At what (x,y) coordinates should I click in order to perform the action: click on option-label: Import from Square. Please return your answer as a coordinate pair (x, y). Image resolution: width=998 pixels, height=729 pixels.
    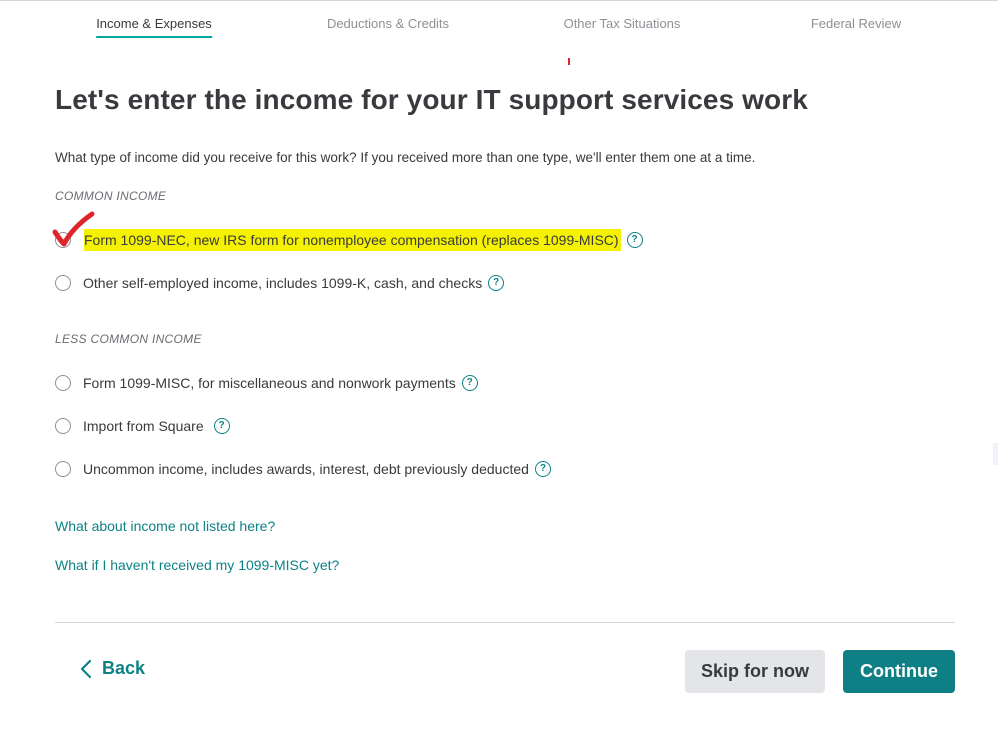
    Looking at the image, I should click on (143, 426).